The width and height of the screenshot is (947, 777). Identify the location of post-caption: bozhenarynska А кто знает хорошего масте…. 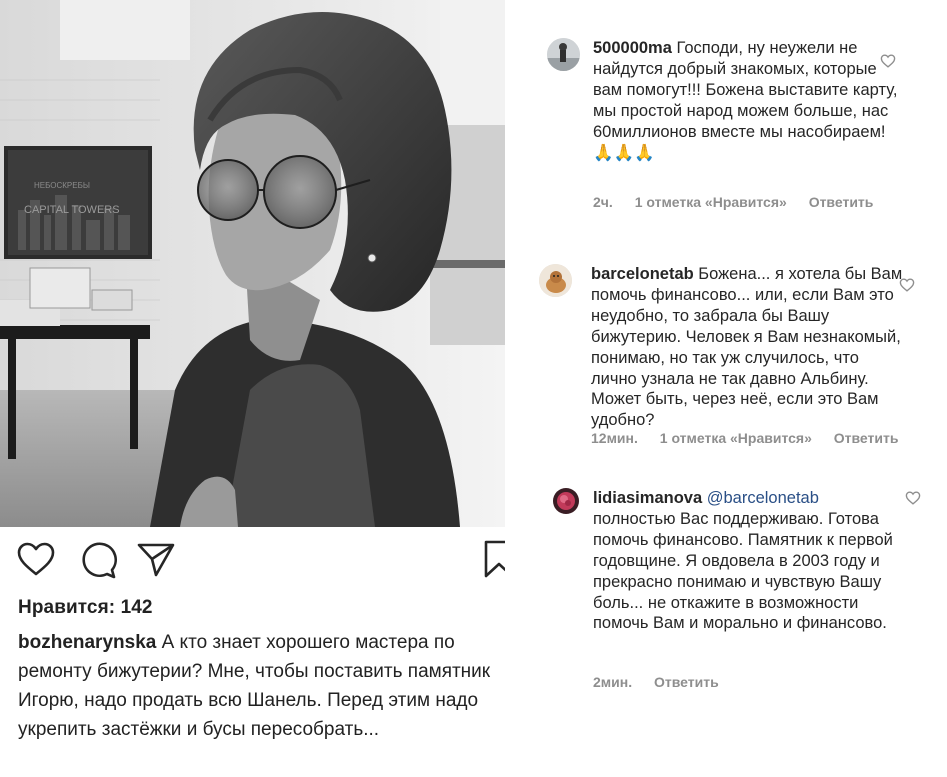
(257, 686).